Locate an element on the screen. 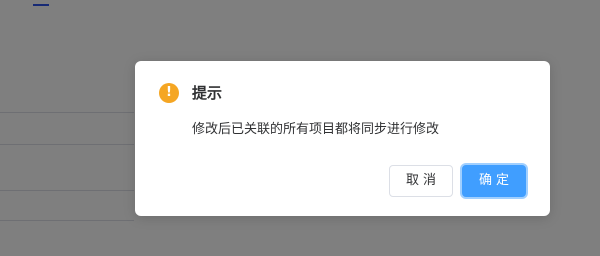 This screenshot has width=600, height=256. confirm-button: 确定 is located at coordinates (494, 181).